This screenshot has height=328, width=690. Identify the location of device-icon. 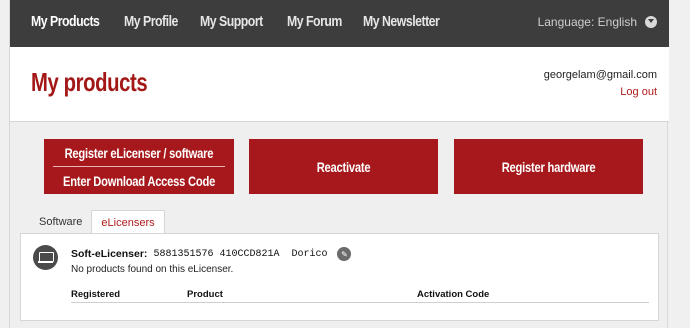
(45, 257).